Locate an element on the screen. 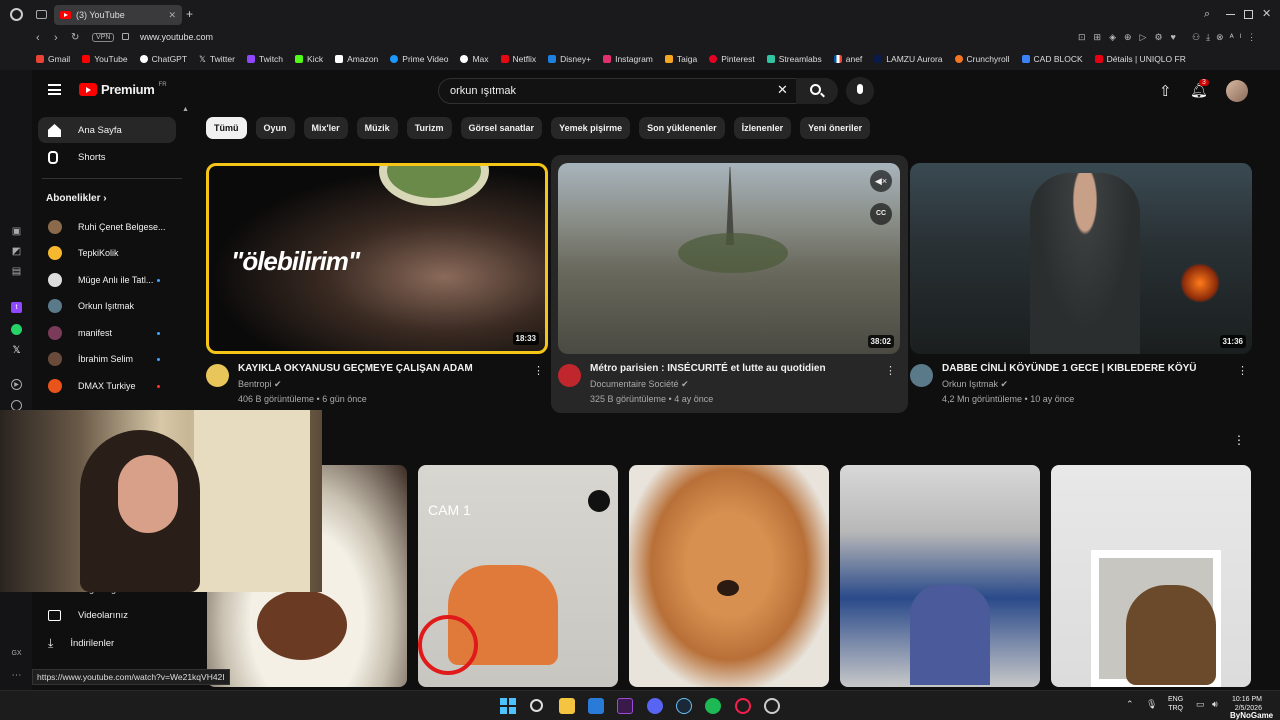  search-tabs-icon: ⌕ is located at coordinates (1207, 14).